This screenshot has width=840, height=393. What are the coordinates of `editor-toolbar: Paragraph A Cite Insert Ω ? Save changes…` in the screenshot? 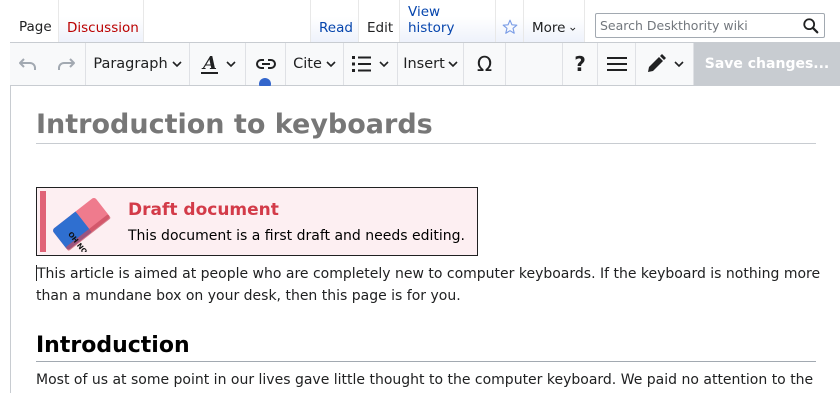 It's located at (425, 64).